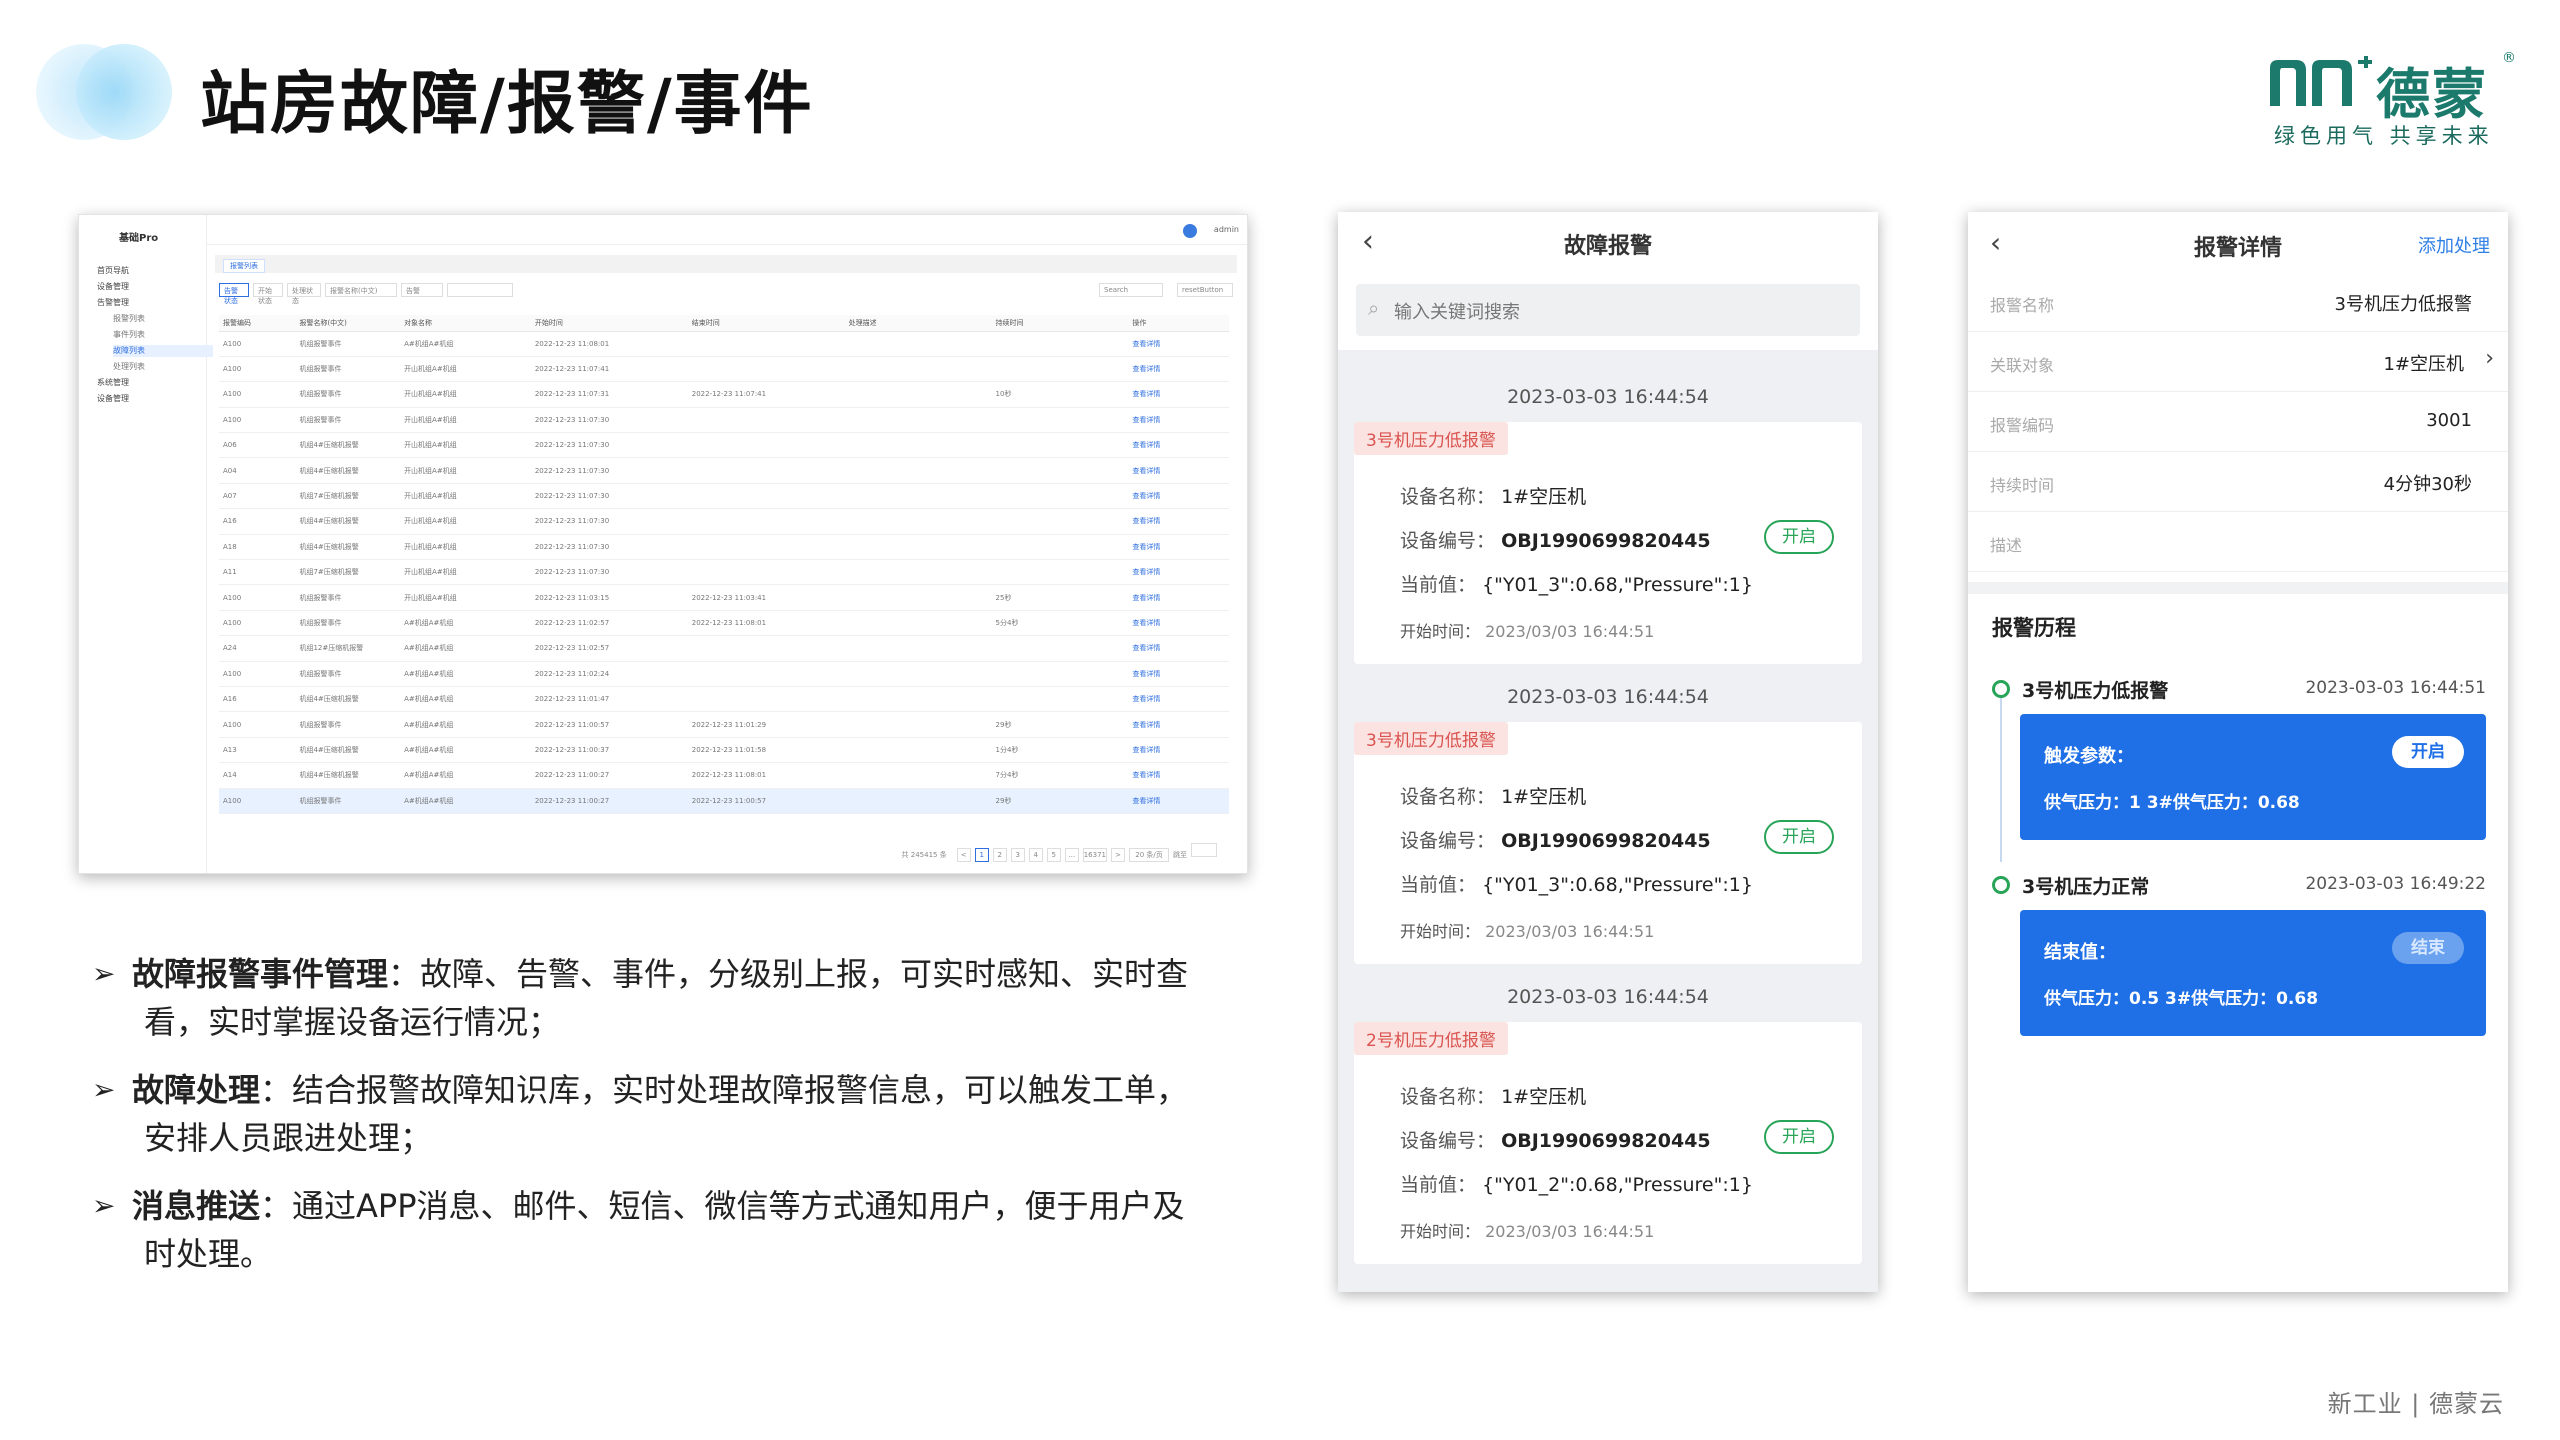  I want to click on pagination: 共 245415 条 <1 2 3 4 5… 16371 >20 条/页 跳至, so click(1059, 852).